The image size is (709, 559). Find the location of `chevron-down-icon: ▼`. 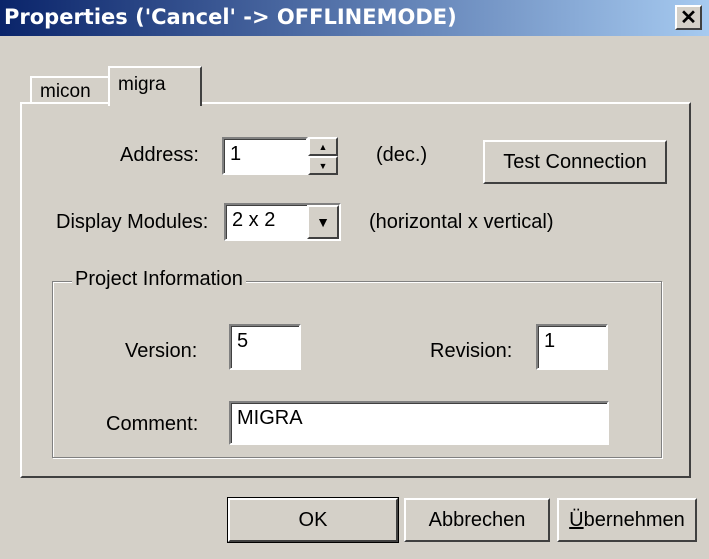

chevron-down-icon: ▼ is located at coordinates (323, 222).